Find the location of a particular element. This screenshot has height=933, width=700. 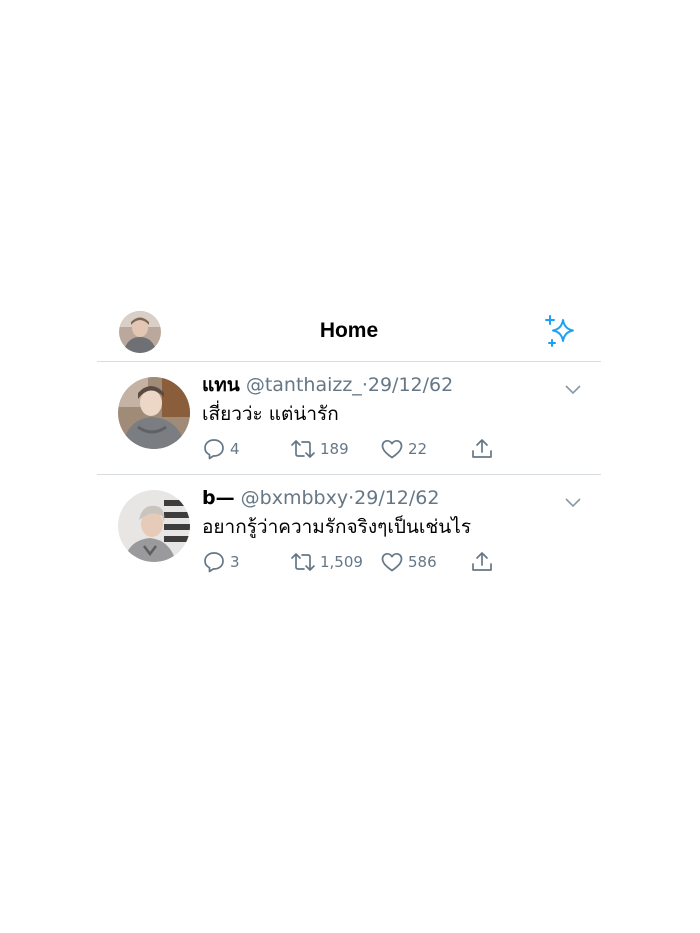

reply-button: 4 is located at coordinates (221, 449).